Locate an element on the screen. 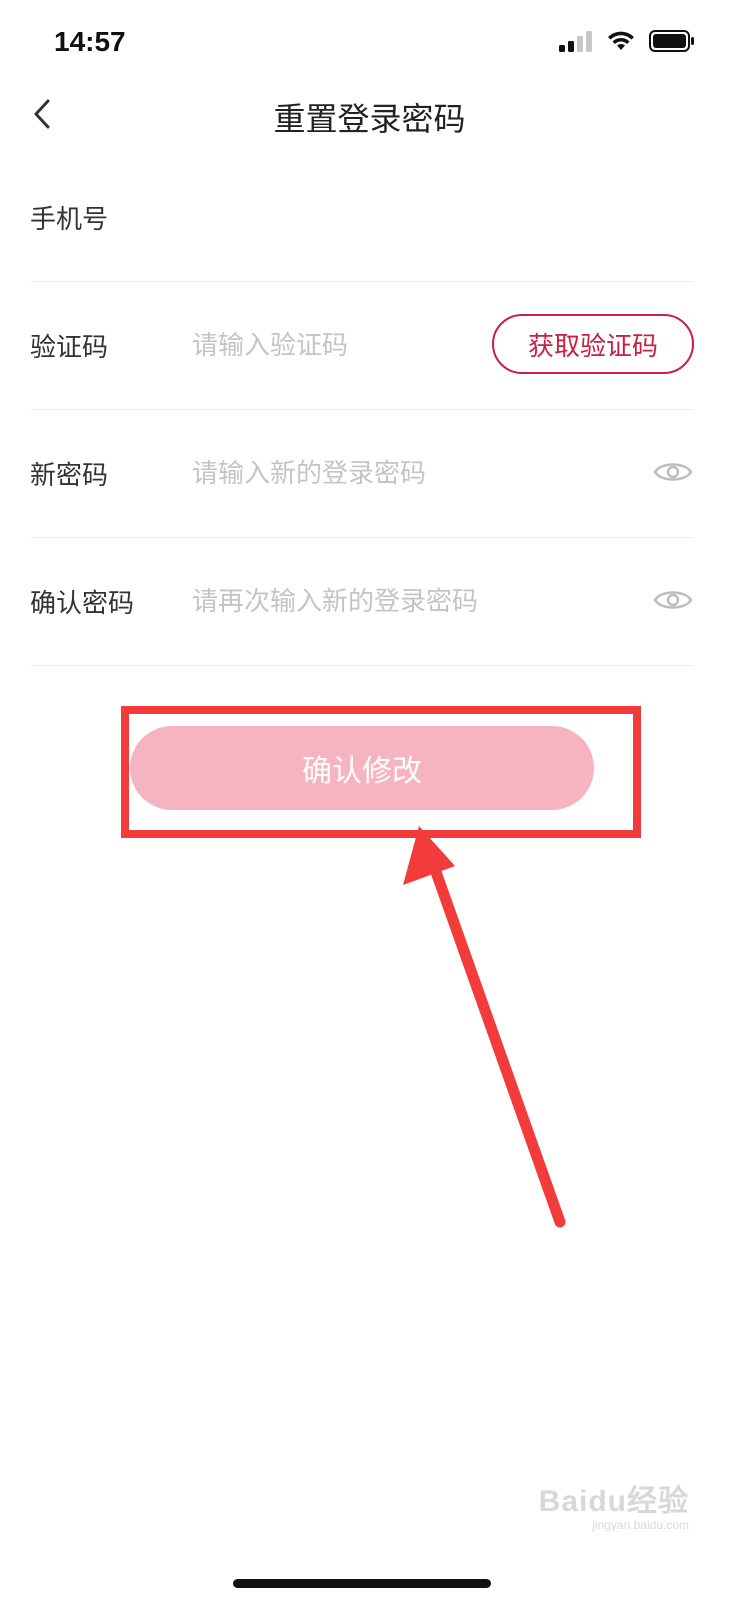  confirm-password-row: 确认密码 is located at coordinates (362, 602).